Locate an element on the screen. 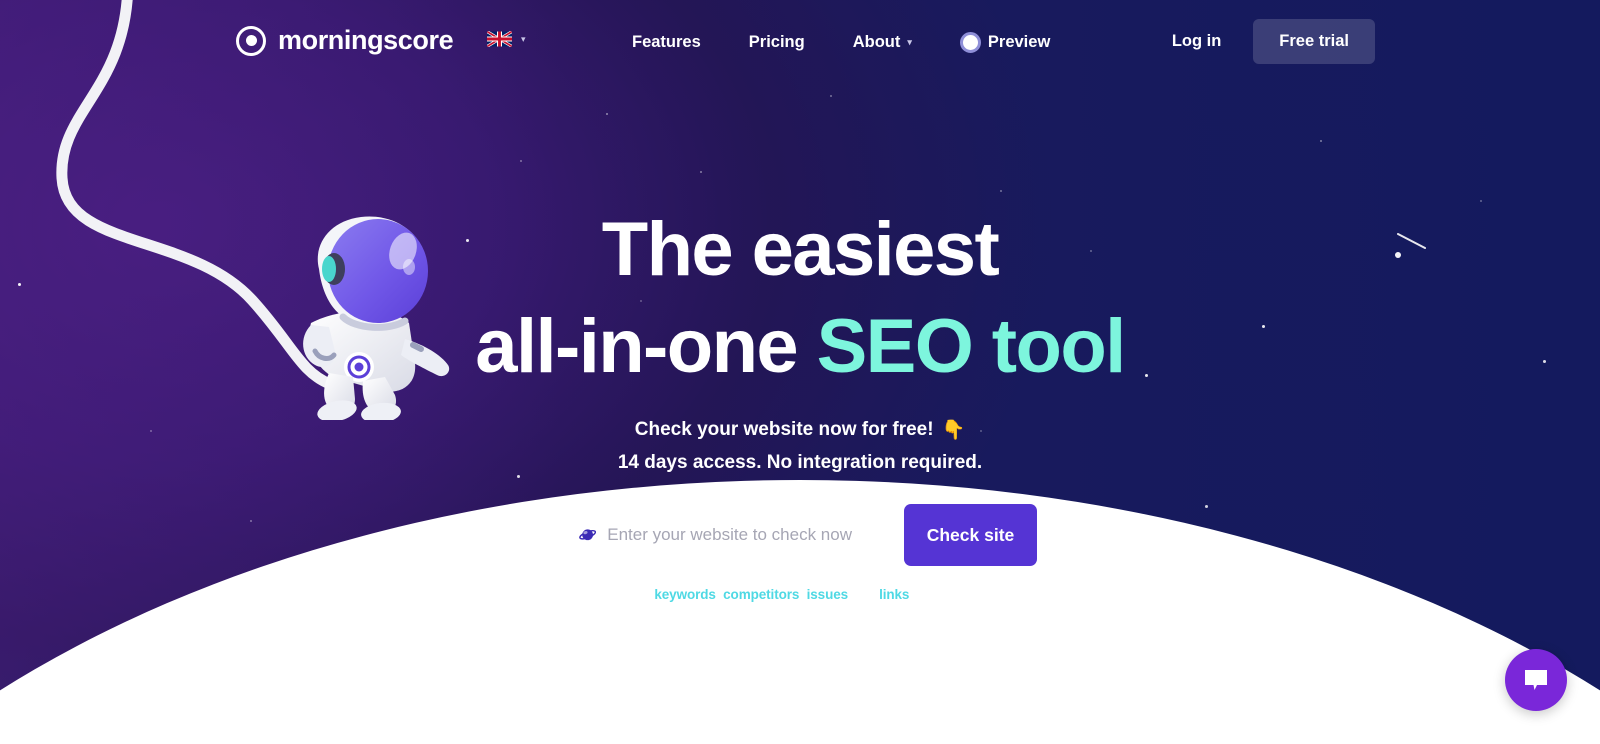  footnote-link-competitors: competitors is located at coordinates (761, 594).